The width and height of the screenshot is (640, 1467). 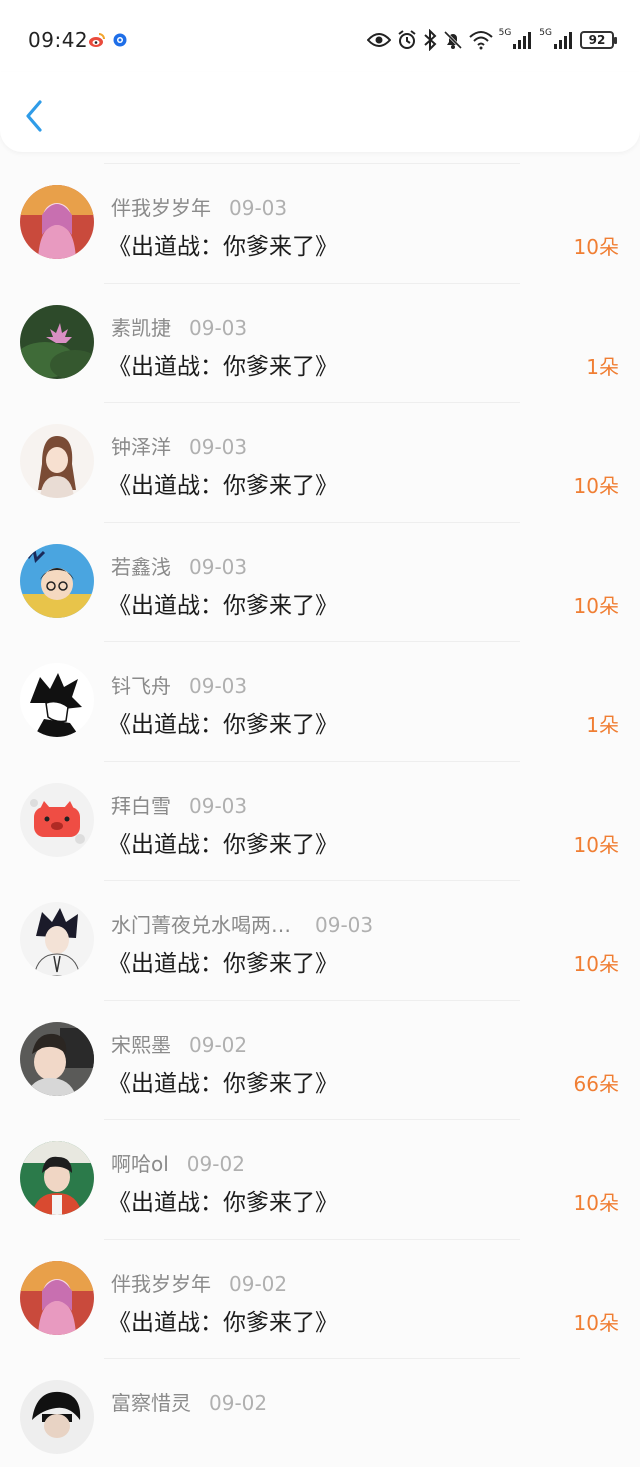 I want to click on user-name: 伴我岁岁年 09-03, so click(x=199, y=206).